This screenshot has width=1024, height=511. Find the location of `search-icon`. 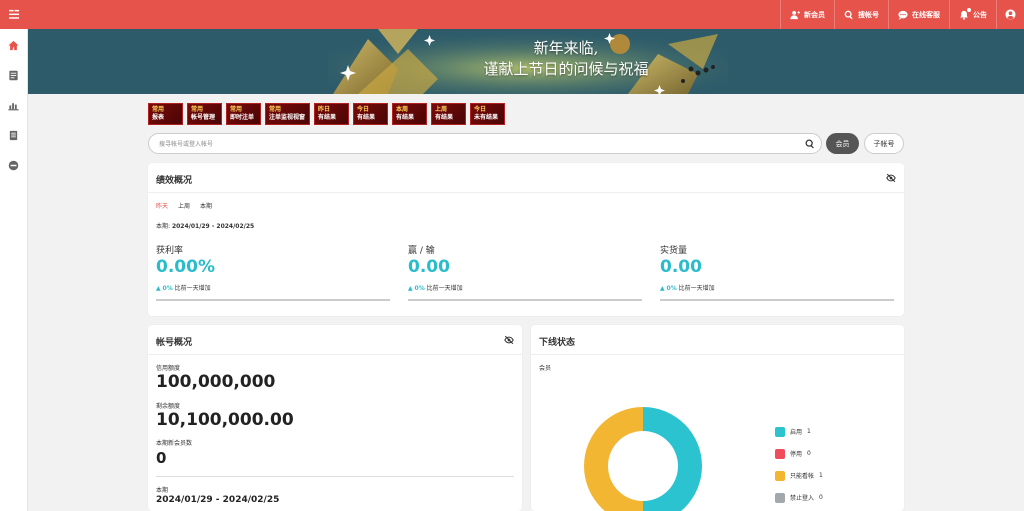

search-icon is located at coordinates (810, 144).